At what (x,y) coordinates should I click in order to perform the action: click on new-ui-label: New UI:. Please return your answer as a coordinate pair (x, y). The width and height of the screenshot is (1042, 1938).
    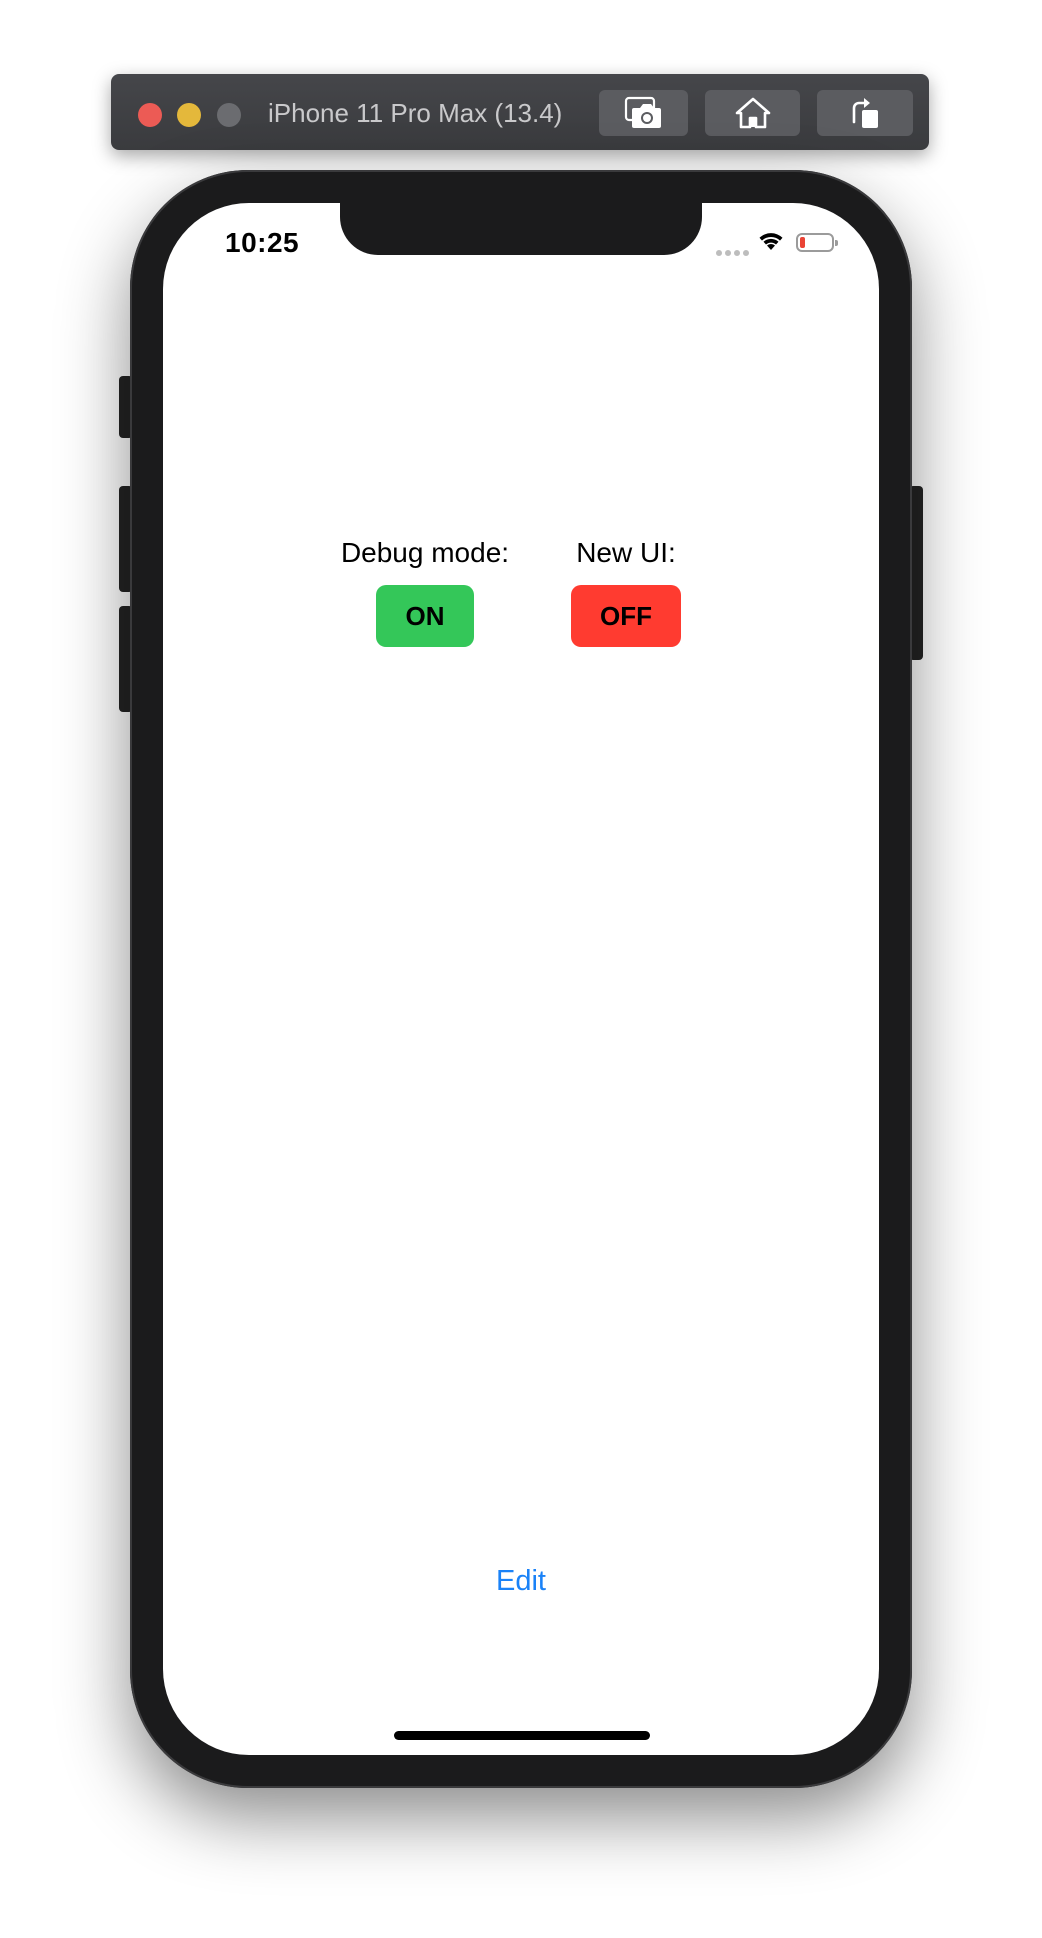
    Looking at the image, I should click on (626, 552).